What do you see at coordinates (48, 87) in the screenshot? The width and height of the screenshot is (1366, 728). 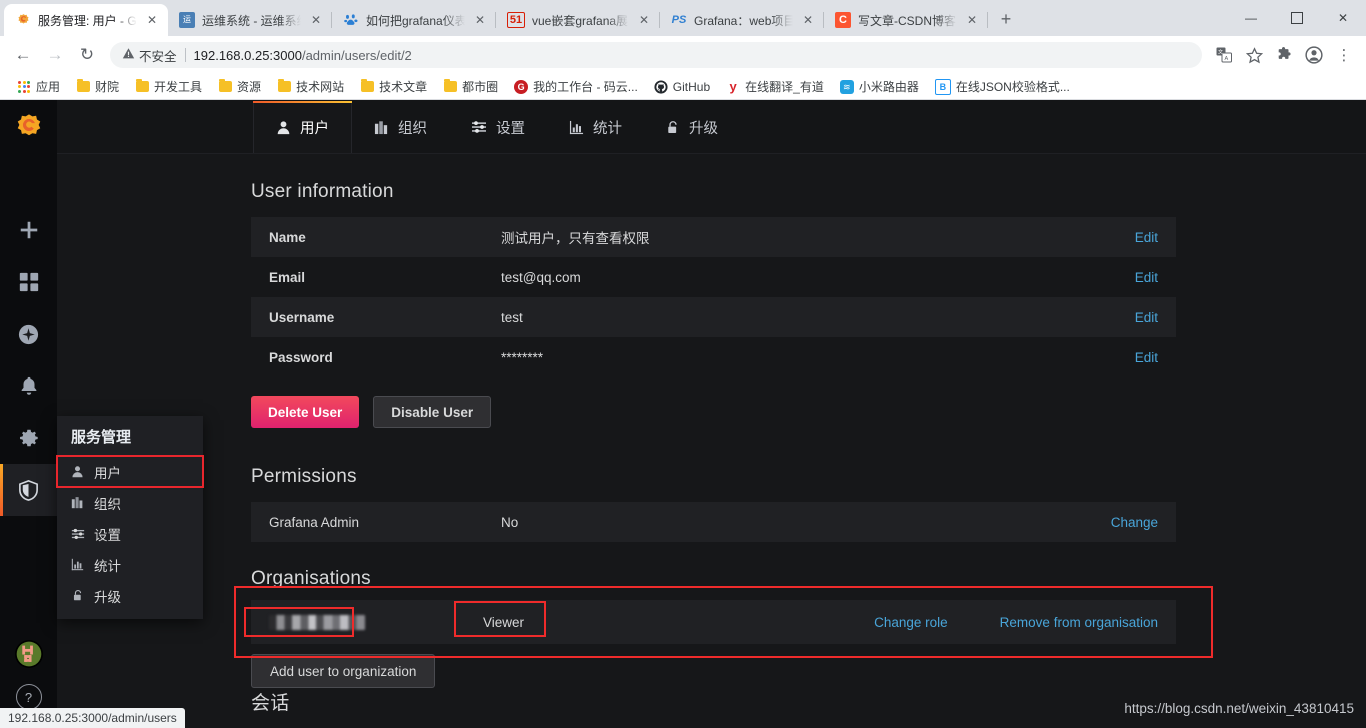 I see `bookmark-label: 应用` at bounding box center [48, 87].